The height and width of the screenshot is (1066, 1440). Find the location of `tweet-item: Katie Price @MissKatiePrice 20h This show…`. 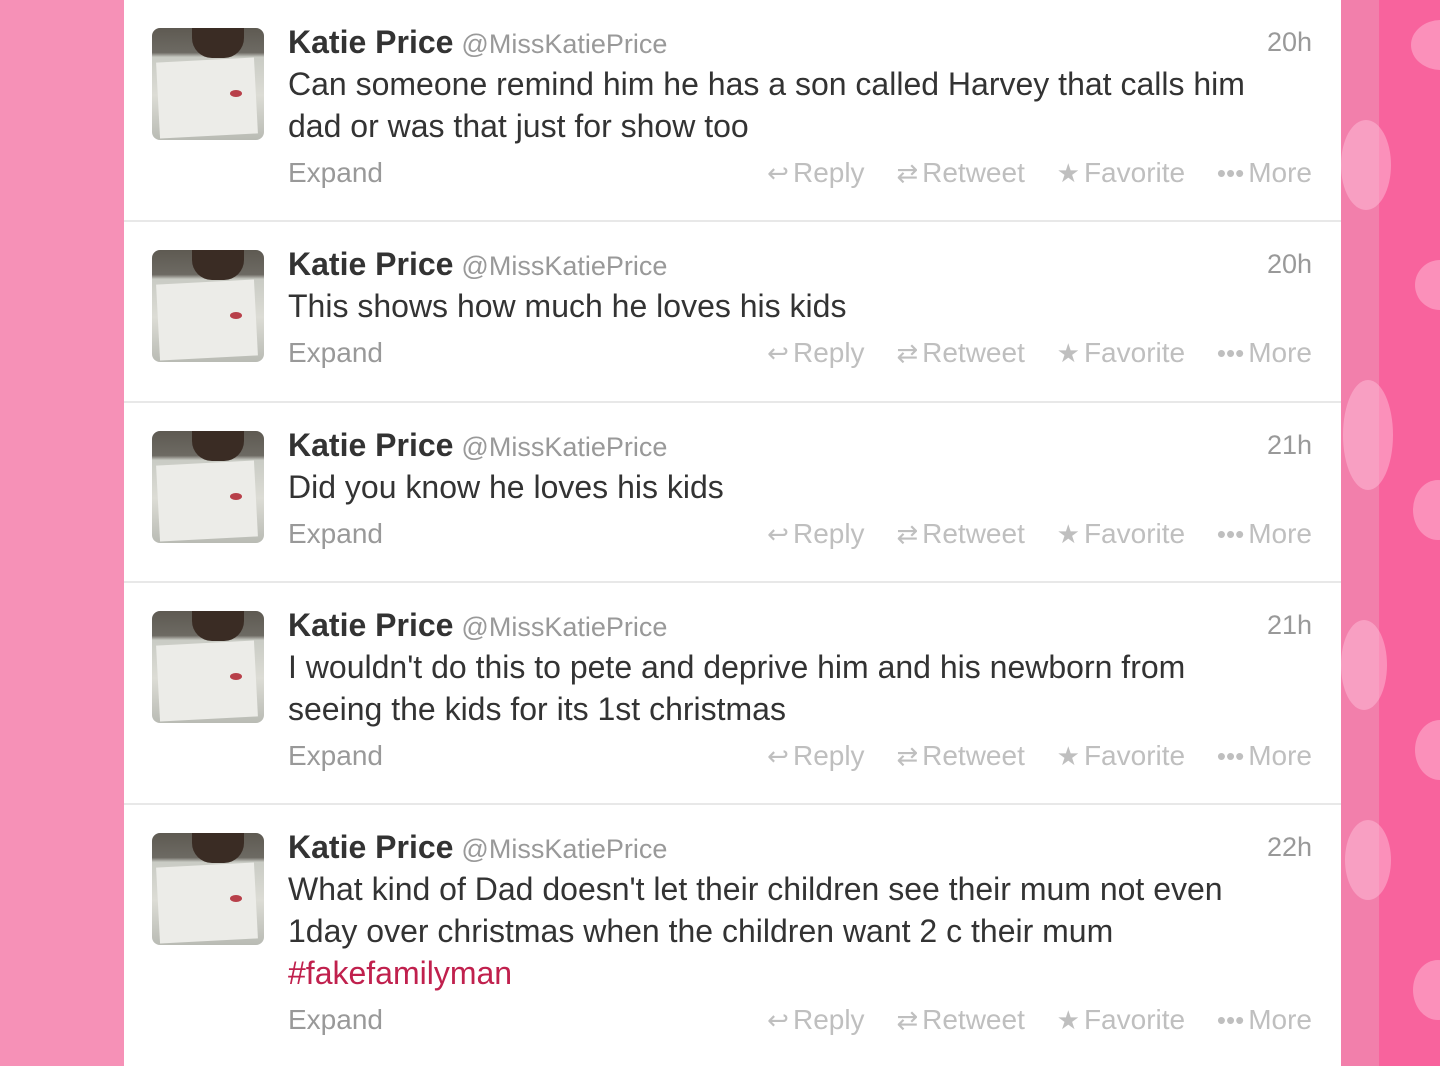

tweet-item: Katie Price @MissKatiePrice 20h This show… is located at coordinates (732, 312).